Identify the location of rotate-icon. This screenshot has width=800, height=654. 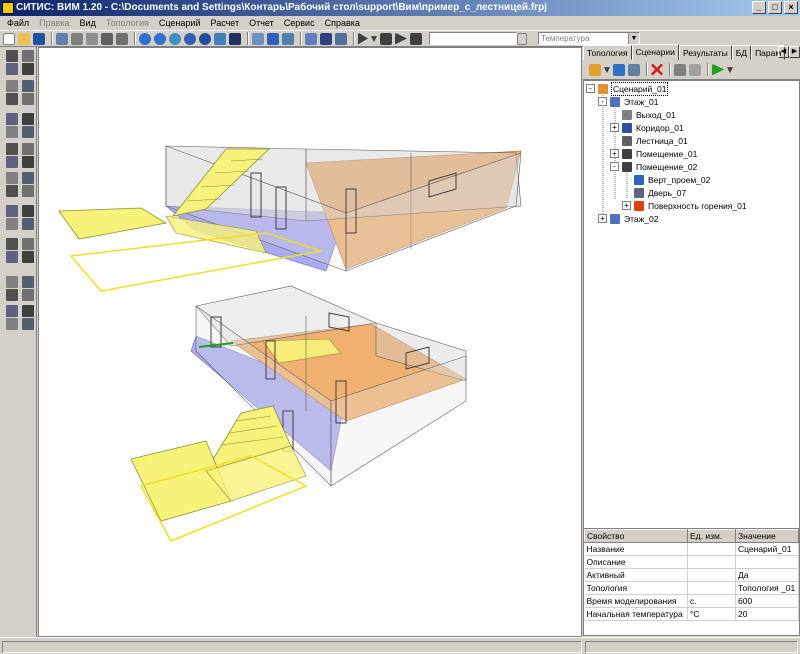
(175, 38).